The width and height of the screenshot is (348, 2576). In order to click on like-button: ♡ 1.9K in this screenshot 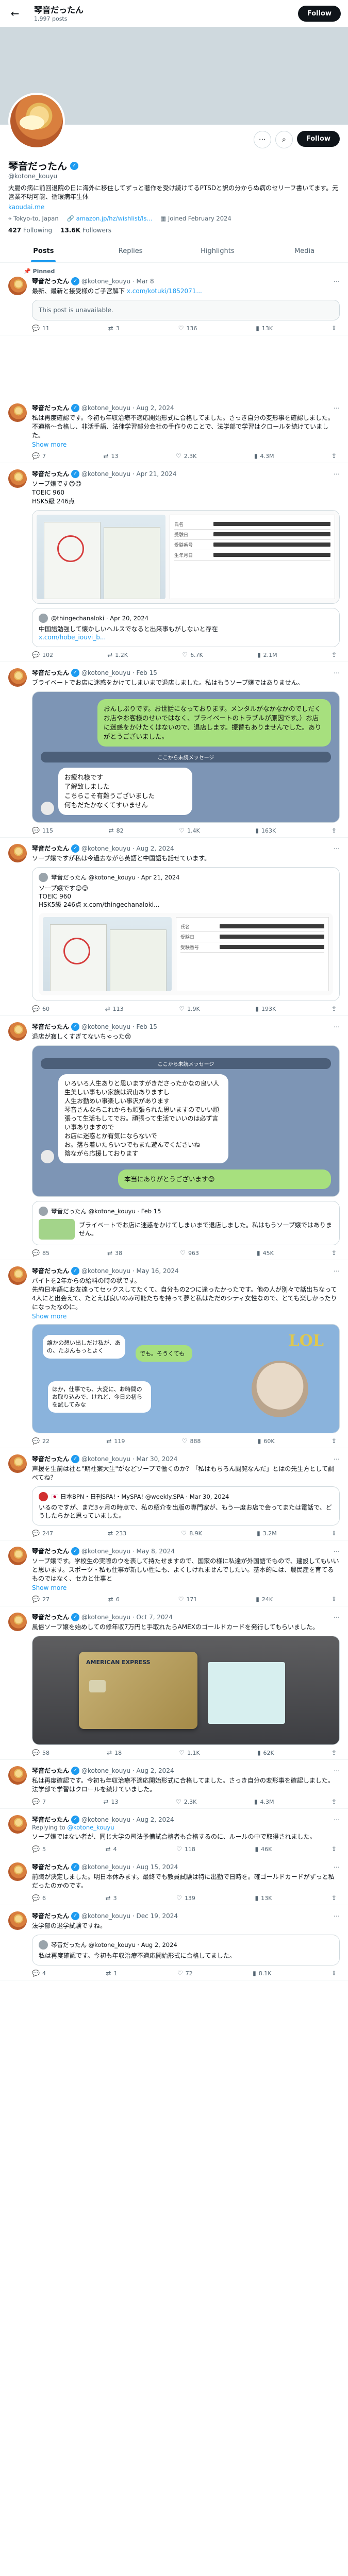, I will do `click(189, 1008)`.